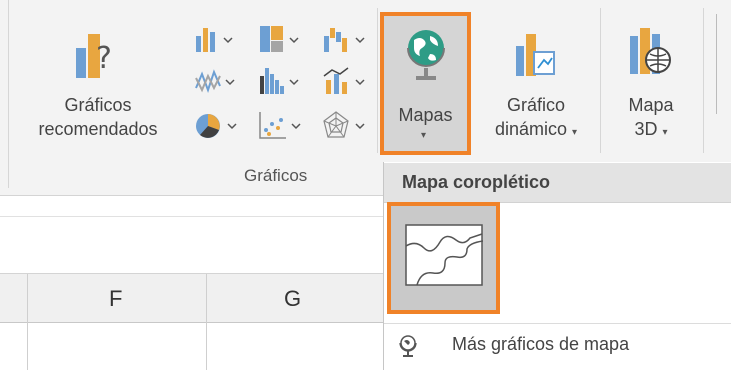 This screenshot has height=370, width=731. Describe the element at coordinates (98, 86) in the screenshot. I see `recommended-charts-button: ? Gráficos recomendados` at that location.